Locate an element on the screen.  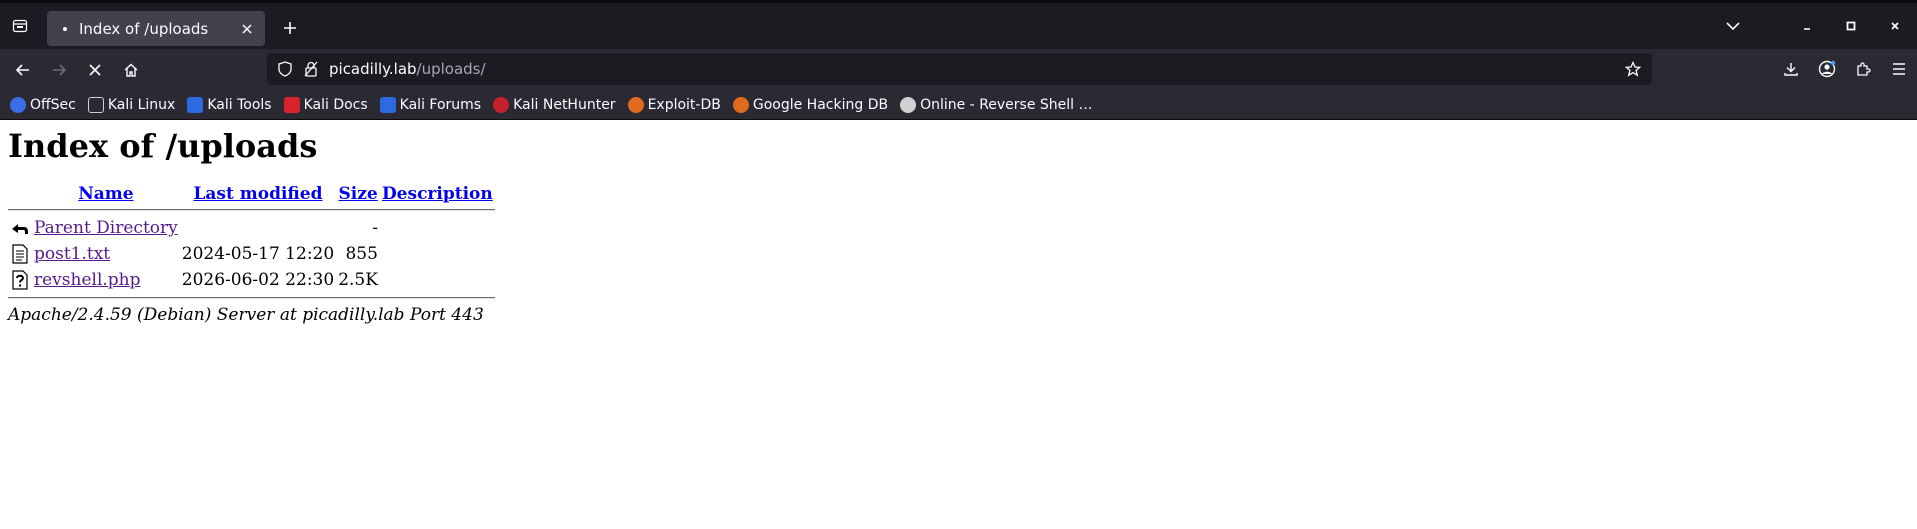
table-row: post1.txt 2024-05-17 12:20 855 is located at coordinates (251, 254).